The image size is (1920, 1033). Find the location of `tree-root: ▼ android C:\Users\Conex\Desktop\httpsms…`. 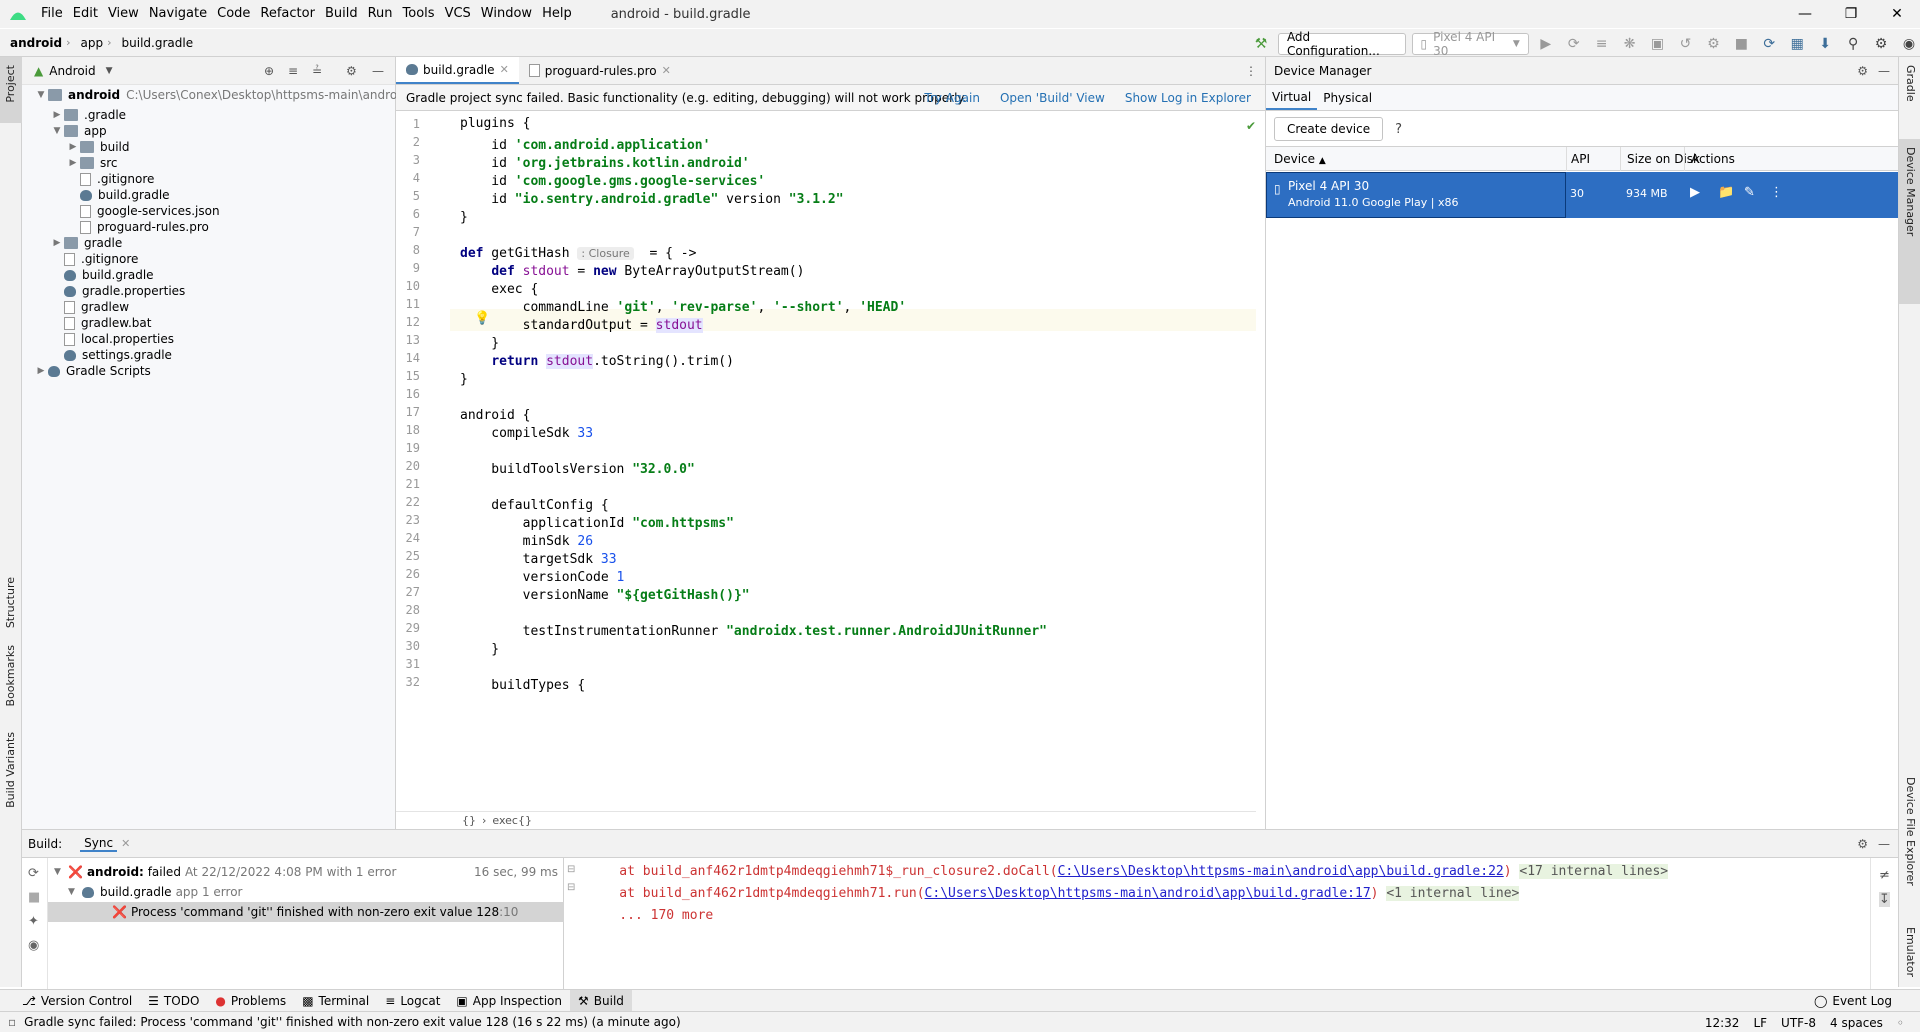

tree-root: ▼ android C:\Users\Conex\Desktop\httpsms… is located at coordinates (221, 95).